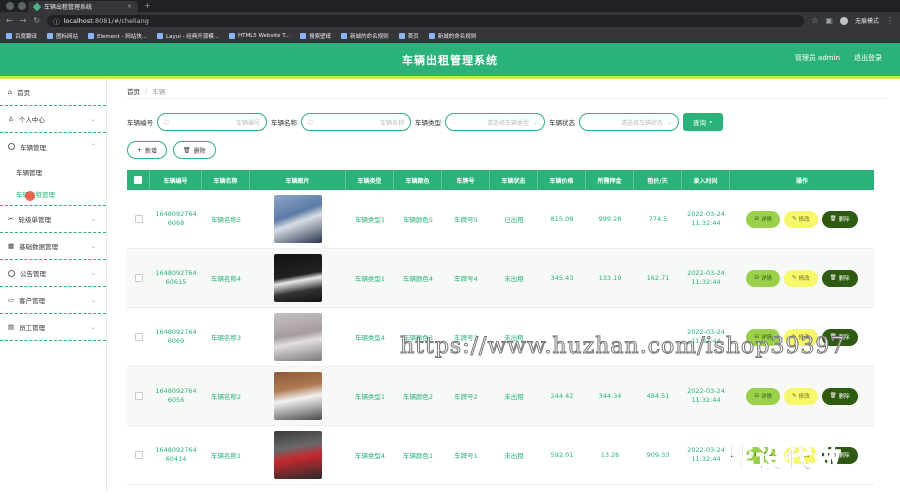 The image size is (900, 503). What do you see at coordinates (138, 180) in the screenshot?
I see `select-all-checkbox` at bounding box center [138, 180].